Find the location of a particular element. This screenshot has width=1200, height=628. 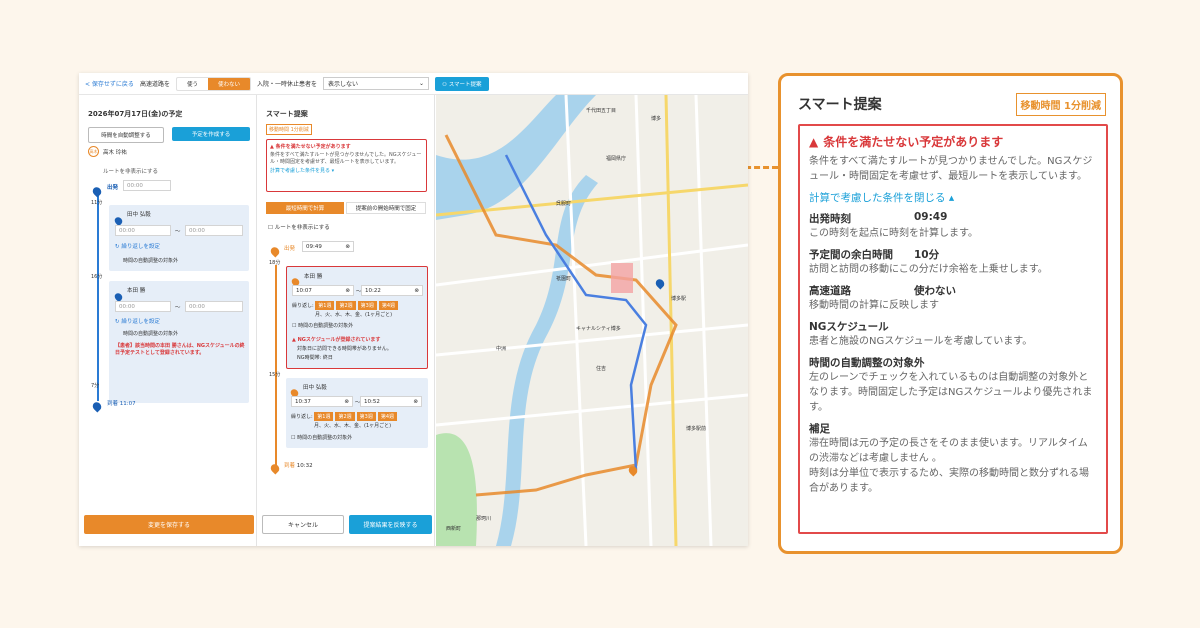

gap-2: 16分 is located at coordinates (97, 277).